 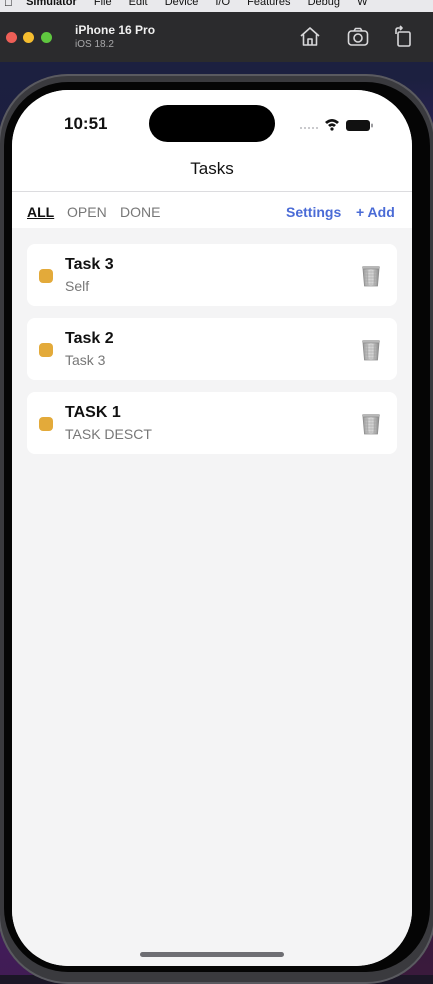 I want to click on add-task-button: + Add, so click(x=375, y=212).